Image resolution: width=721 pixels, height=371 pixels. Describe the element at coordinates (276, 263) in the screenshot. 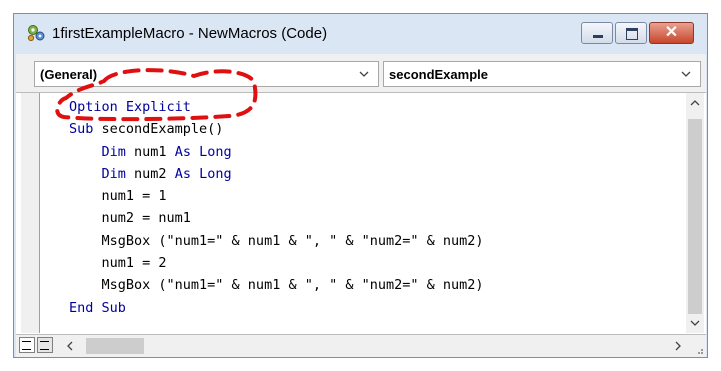

I see `code-line: num1 = 2` at that location.